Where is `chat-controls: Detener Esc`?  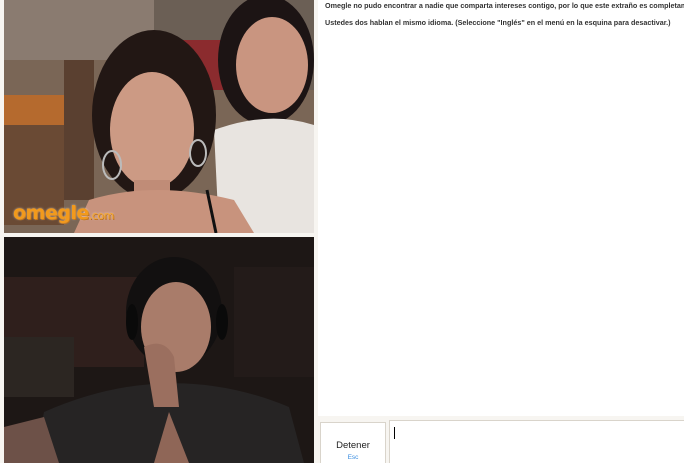
chat-controls: Detener Esc is located at coordinates (501, 439).